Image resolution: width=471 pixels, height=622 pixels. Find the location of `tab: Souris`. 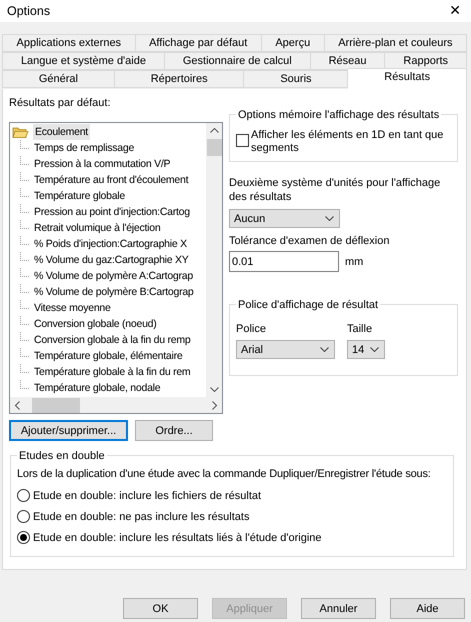

tab: Souris is located at coordinates (296, 79).